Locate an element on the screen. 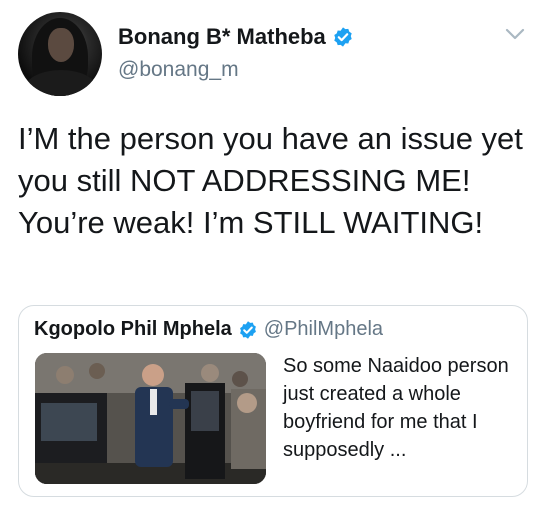 The height and width of the screenshot is (511, 542). author-name-row: Bonang B* Matheba is located at coordinates (236, 37).